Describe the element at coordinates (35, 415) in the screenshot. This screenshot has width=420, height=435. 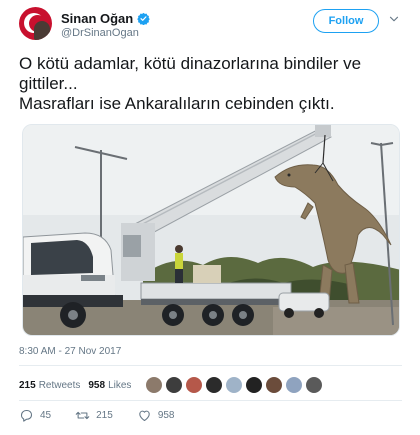
I see `reply-button: 45` at that location.